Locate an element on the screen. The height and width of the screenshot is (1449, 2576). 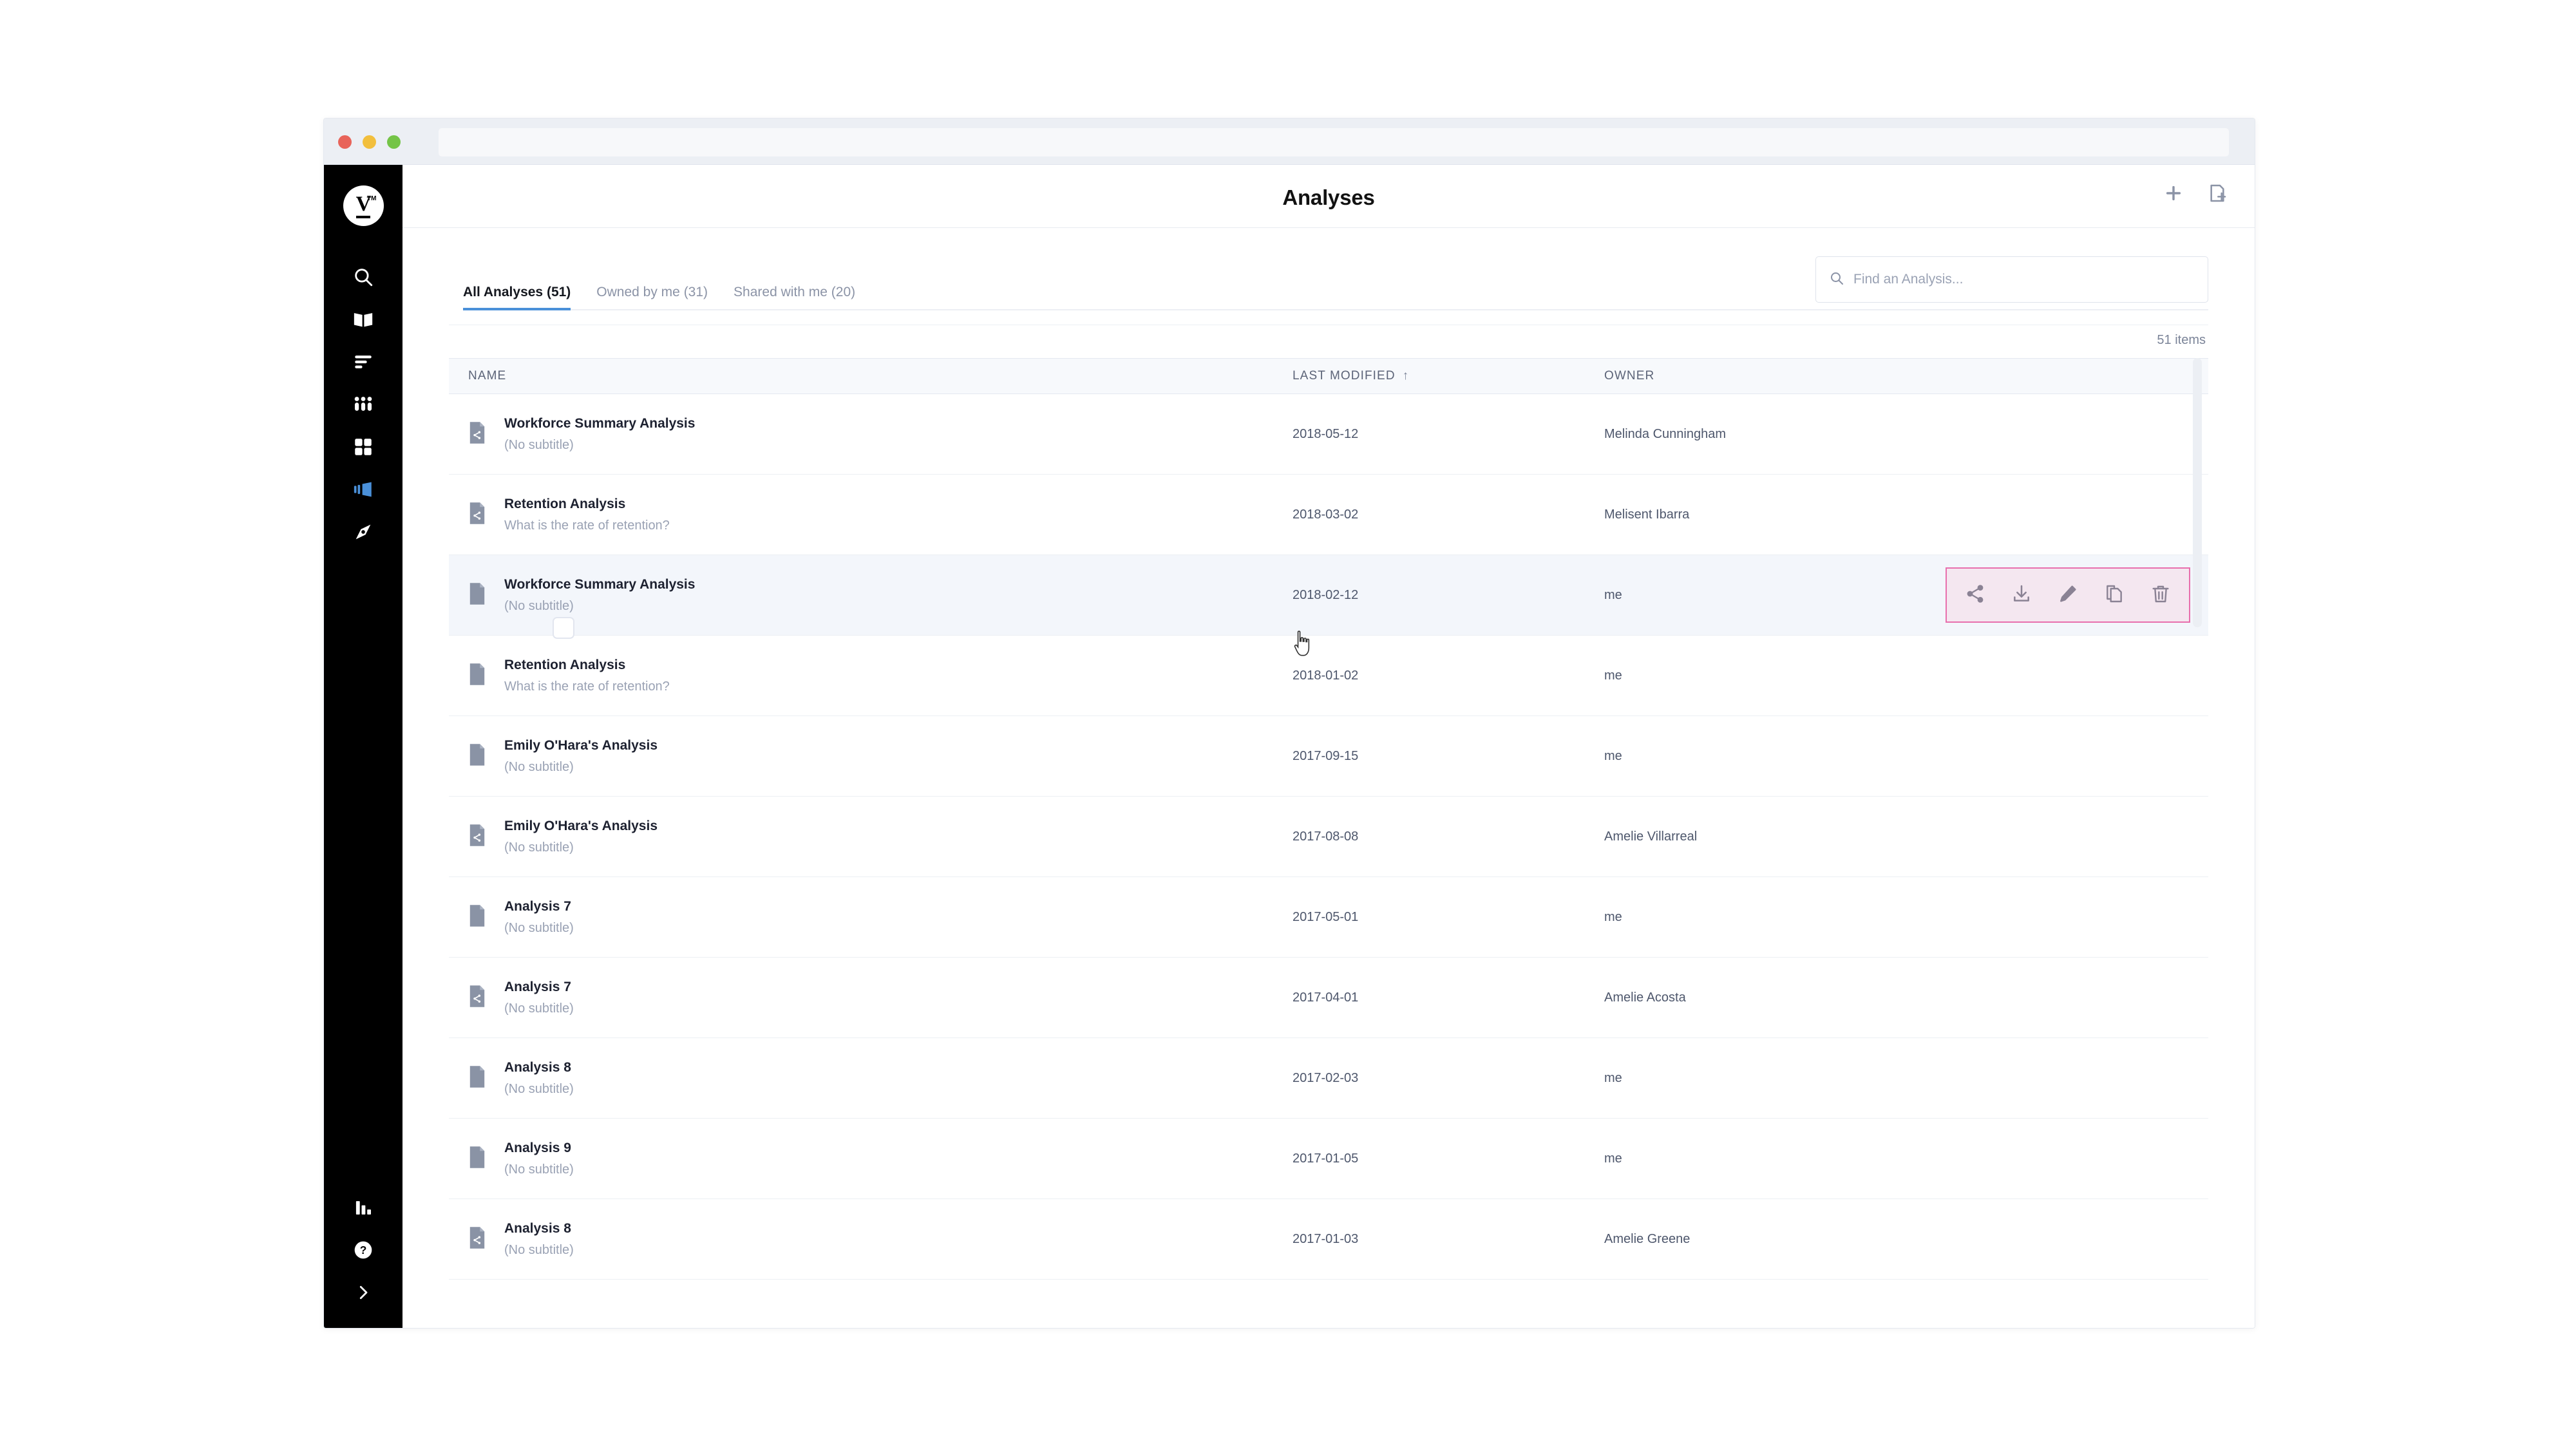
cell-owner: Melinda Cunningham is located at coordinates (1665, 433).